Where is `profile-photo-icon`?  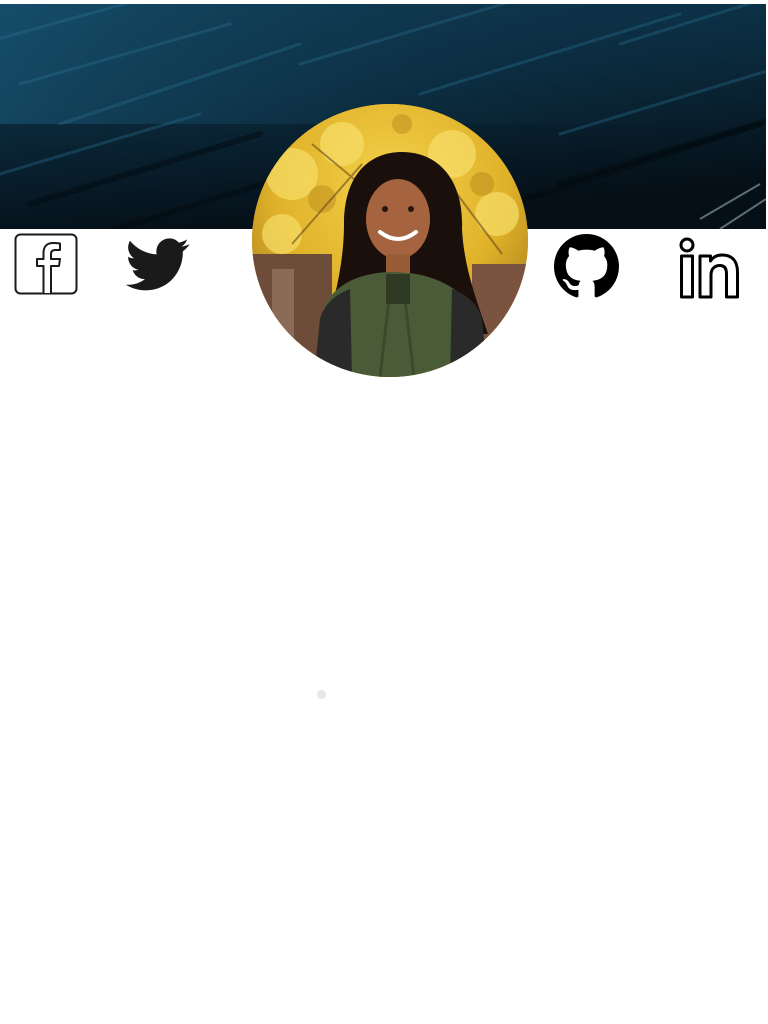 profile-photo-icon is located at coordinates (390, 240).